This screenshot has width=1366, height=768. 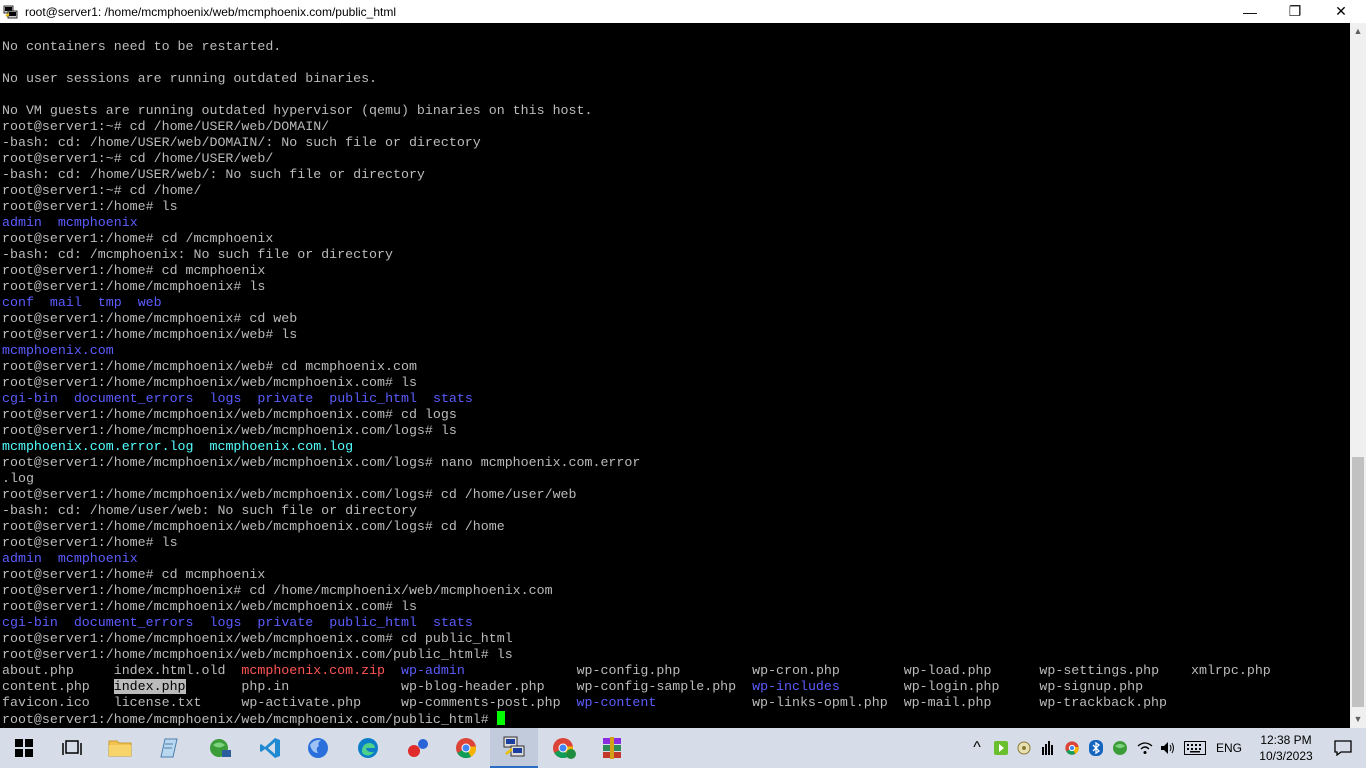 What do you see at coordinates (636, 191) in the screenshot?
I see `terminal-line: root@server1:~# cd /home/` at bounding box center [636, 191].